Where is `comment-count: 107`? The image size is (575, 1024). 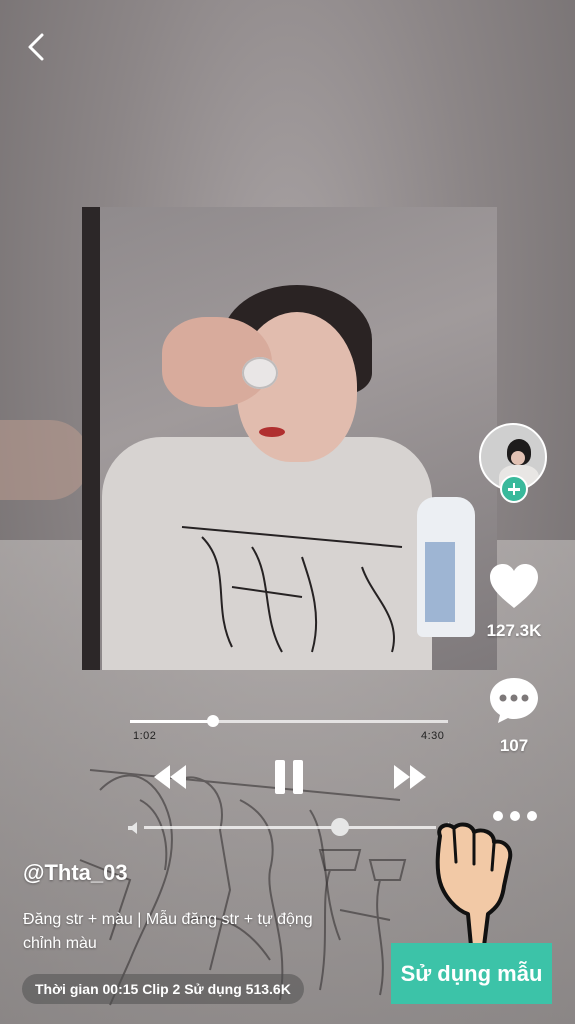
comment-count: 107 is located at coordinates (514, 745).